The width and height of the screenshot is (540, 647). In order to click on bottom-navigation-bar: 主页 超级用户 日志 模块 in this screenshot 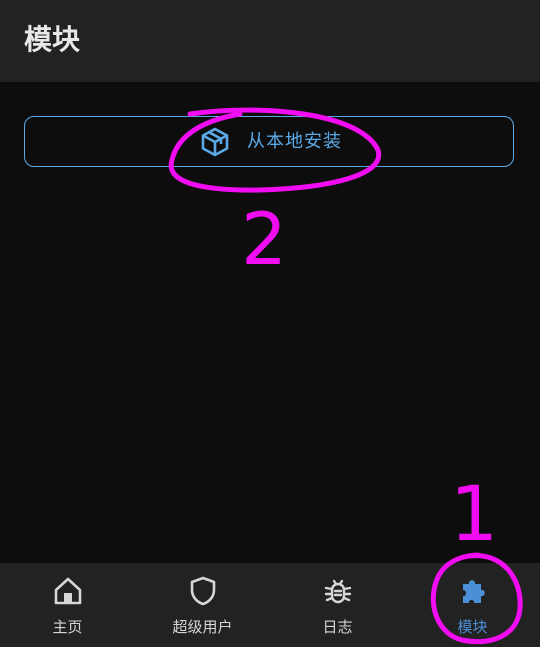, I will do `click(270, 605)`.